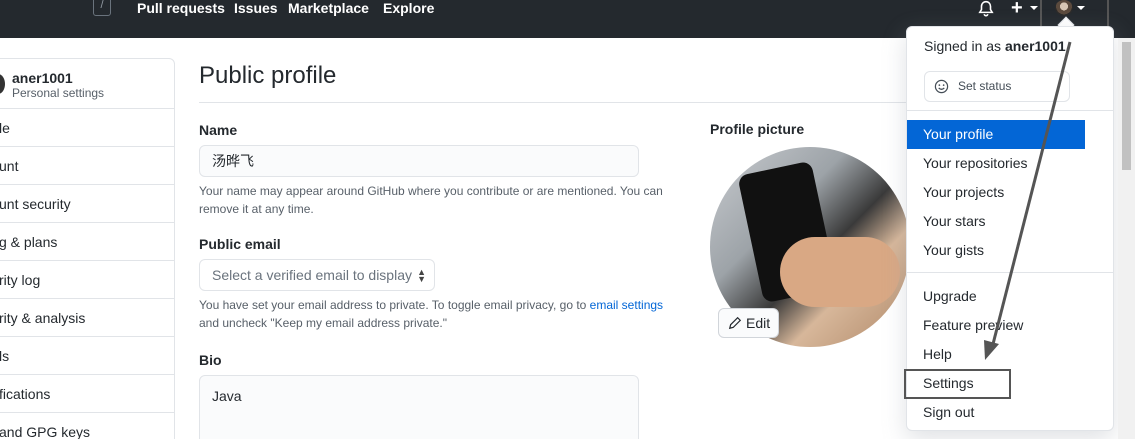  I want to click on page-scrollbar, so click(1126, 238).